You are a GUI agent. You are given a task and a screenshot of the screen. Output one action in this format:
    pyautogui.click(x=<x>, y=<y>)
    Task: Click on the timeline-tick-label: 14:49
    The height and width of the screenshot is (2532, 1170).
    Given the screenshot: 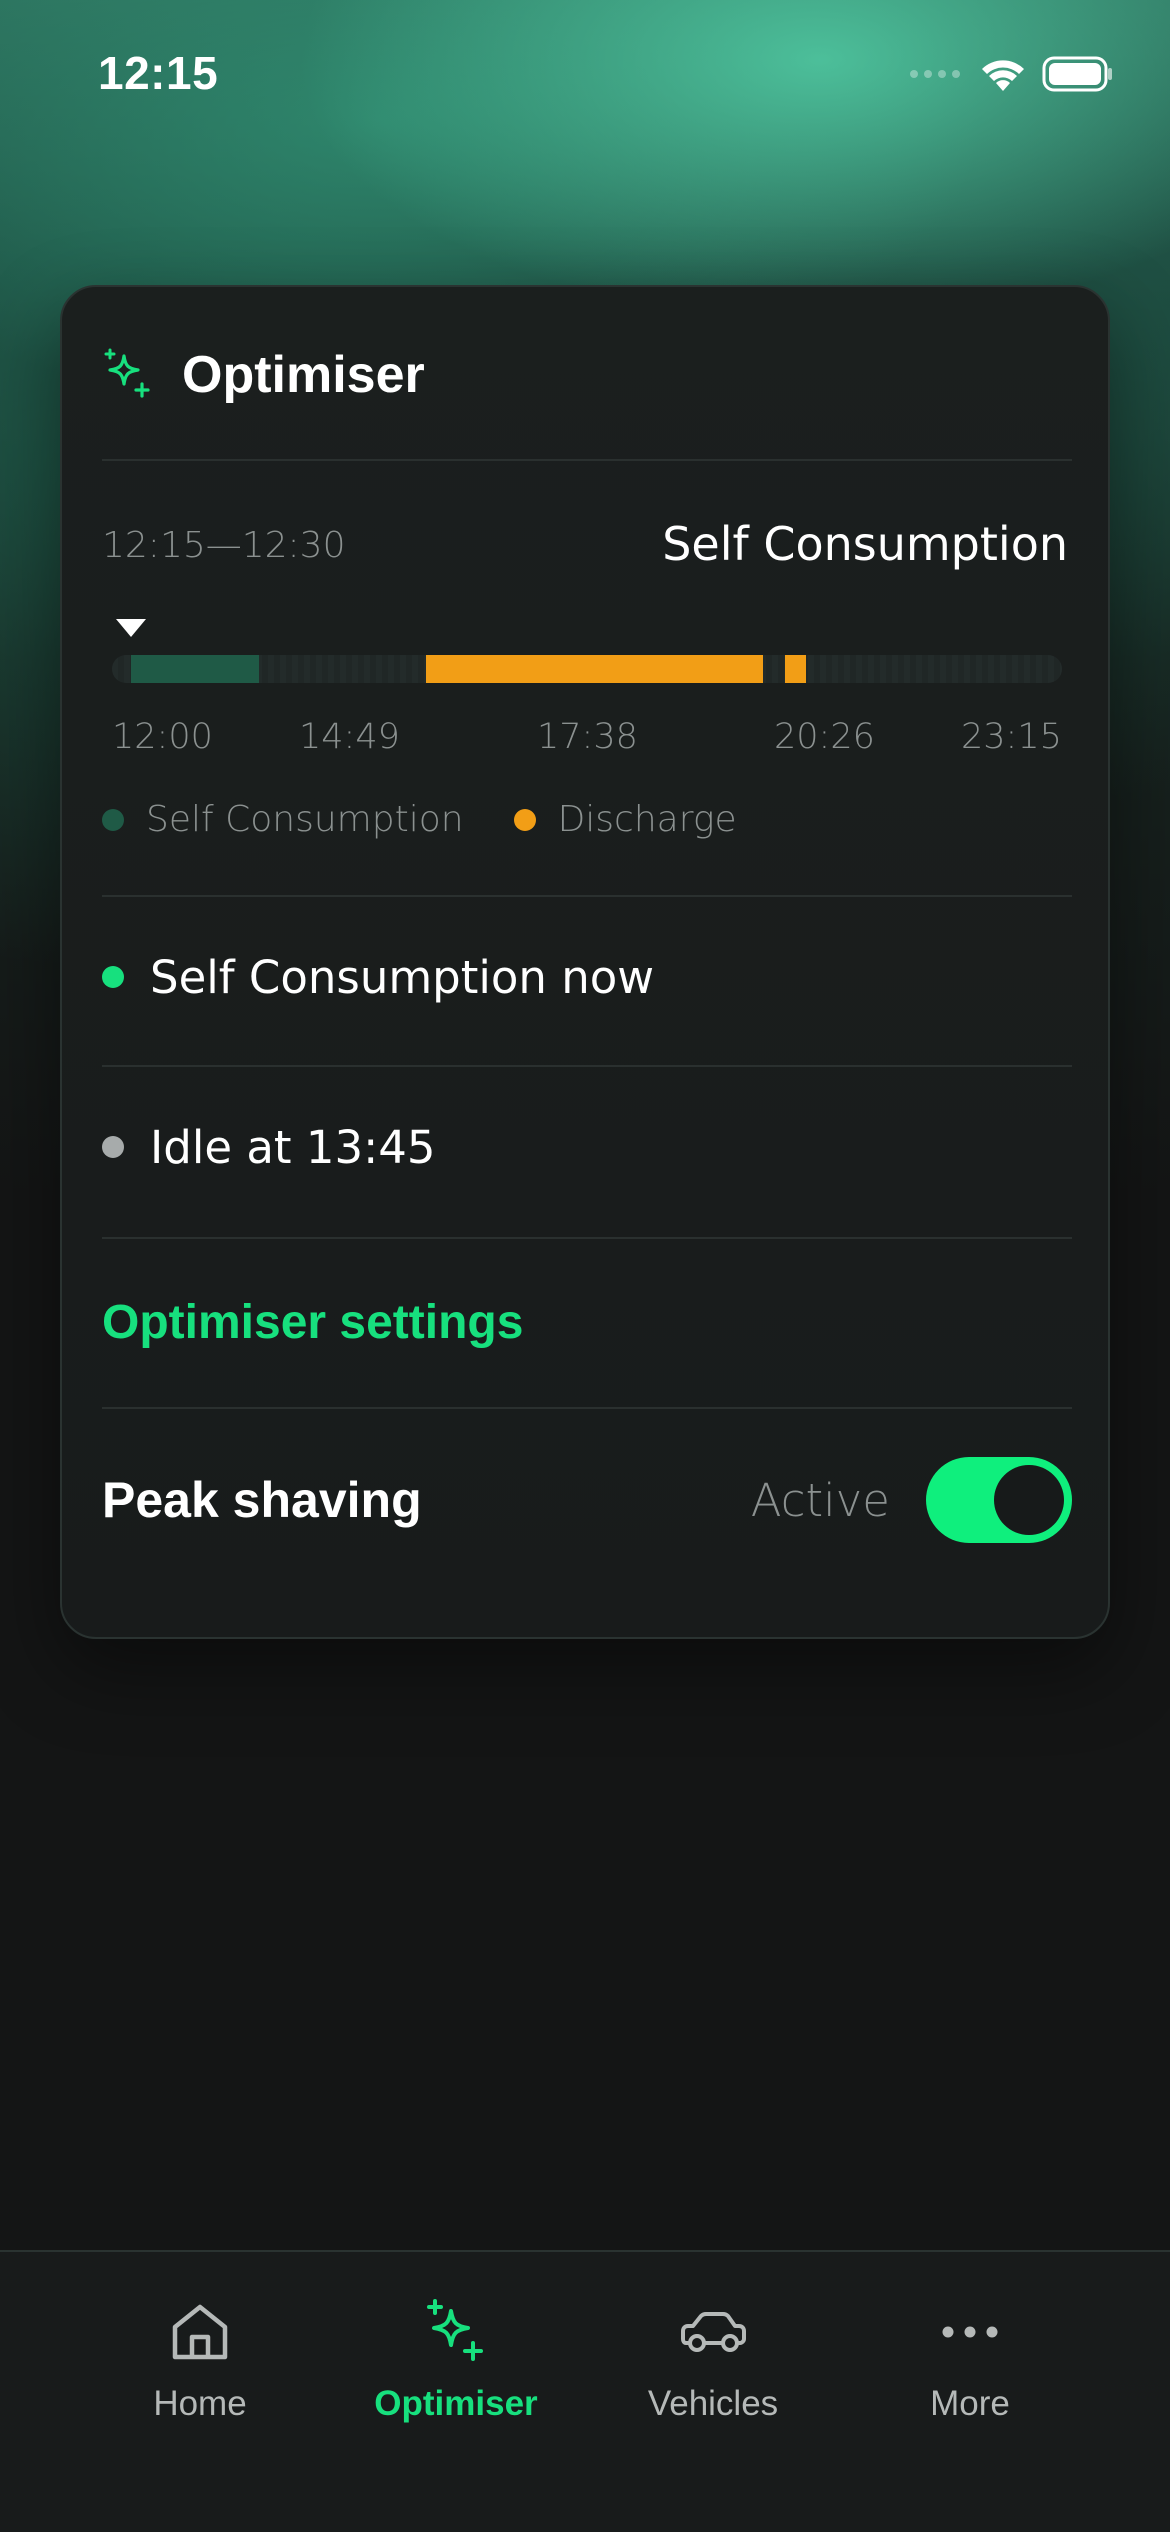 What is the action you would take?
    pyautogui.click(x=349, y=737)
    